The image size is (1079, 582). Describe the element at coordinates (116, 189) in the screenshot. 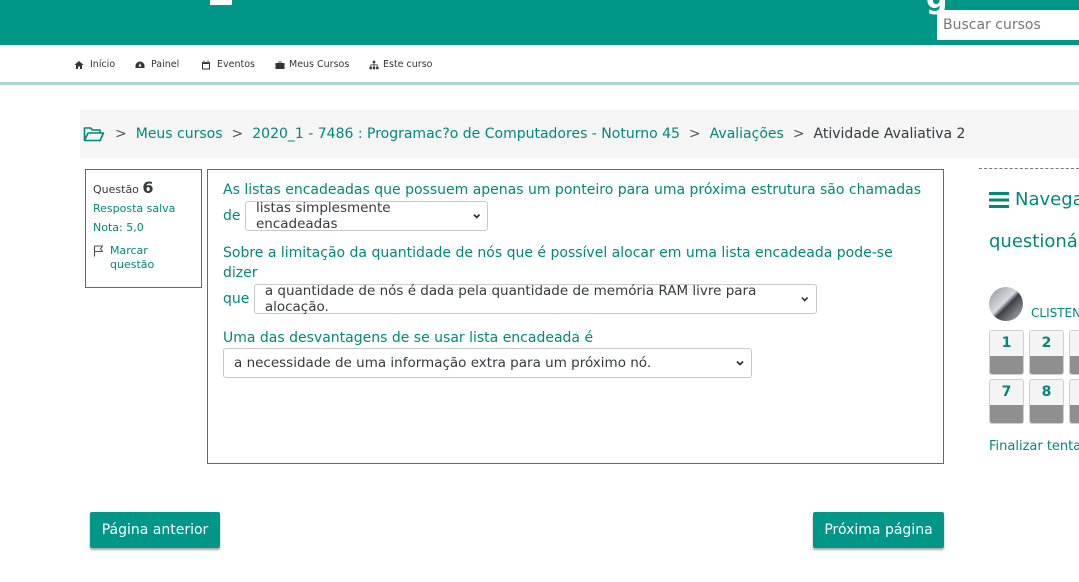

I see `question-number-label: Questão` at that location.